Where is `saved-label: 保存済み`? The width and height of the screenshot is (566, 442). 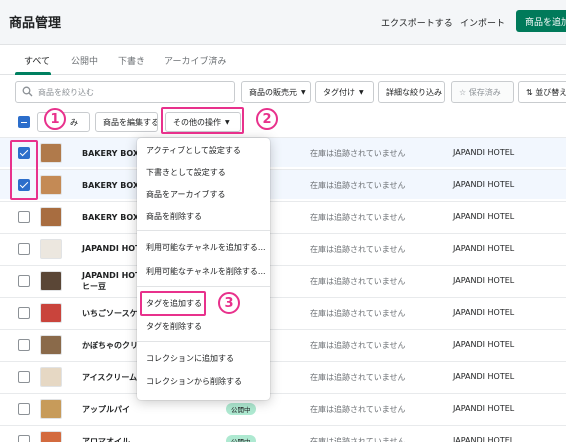
saved-label: 保存済み is located at coordinates (484, 92).